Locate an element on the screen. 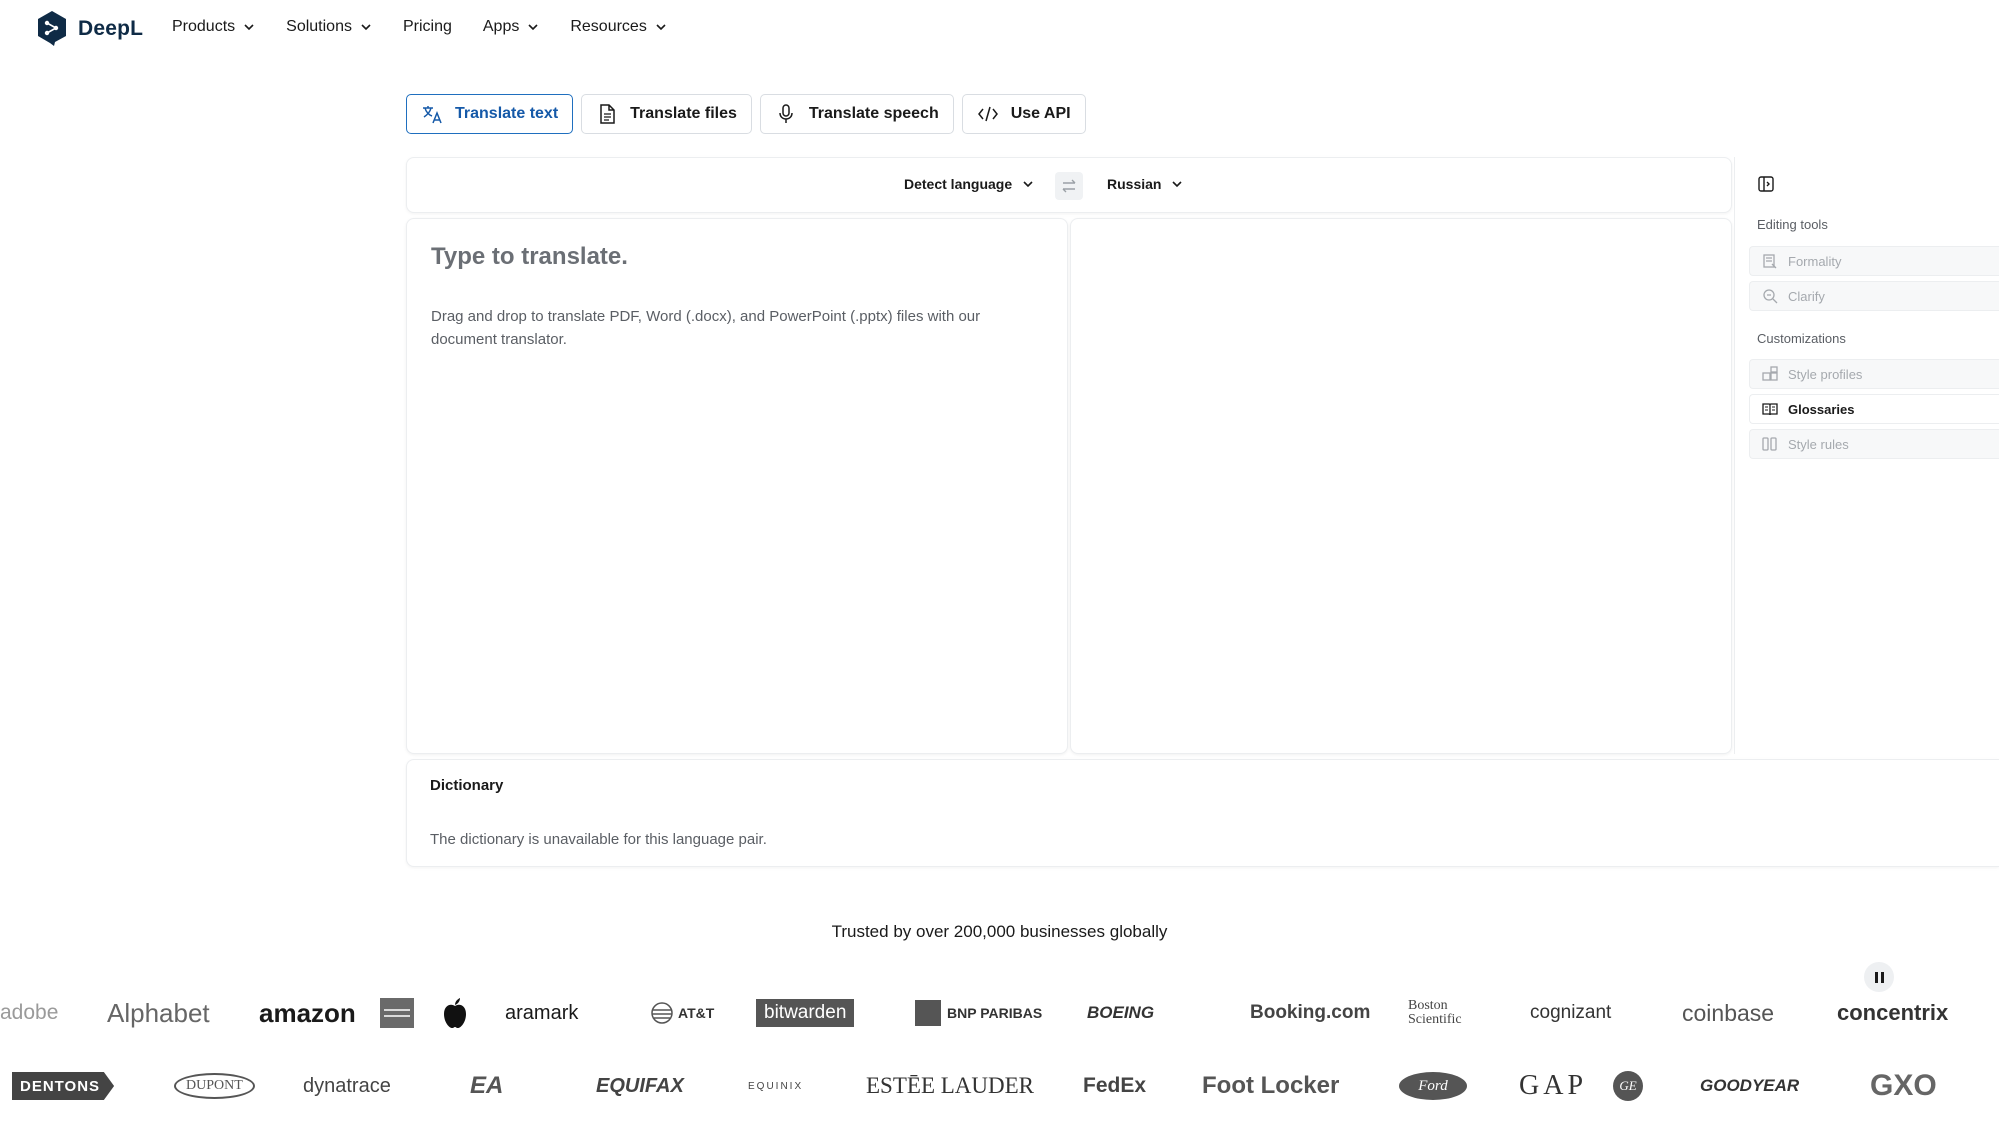 The image size is (1999, 1125). swap-languages-button is located at coordinates (1069, 186).